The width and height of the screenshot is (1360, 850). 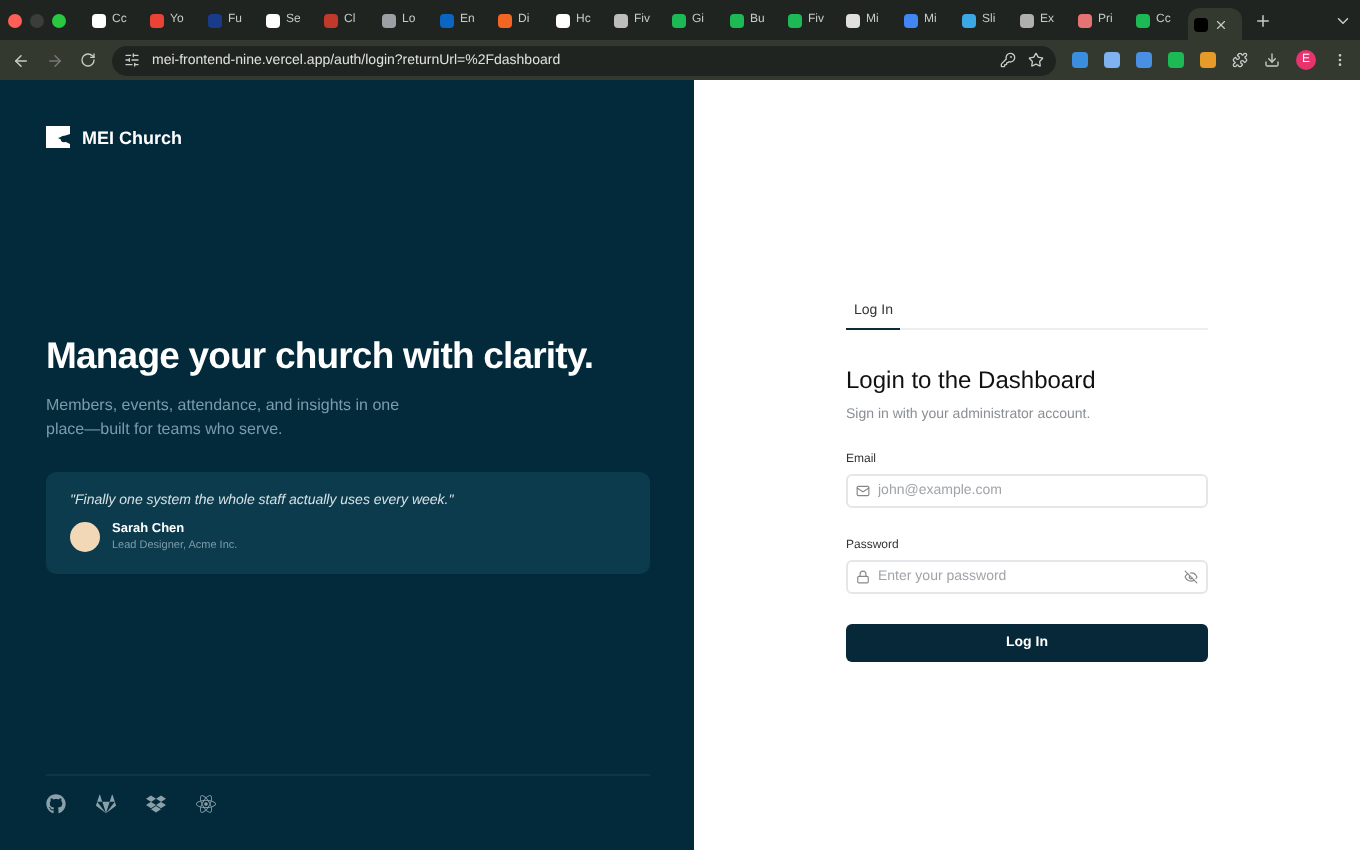 I want to click on back-icon, so click(x=21, y=60).